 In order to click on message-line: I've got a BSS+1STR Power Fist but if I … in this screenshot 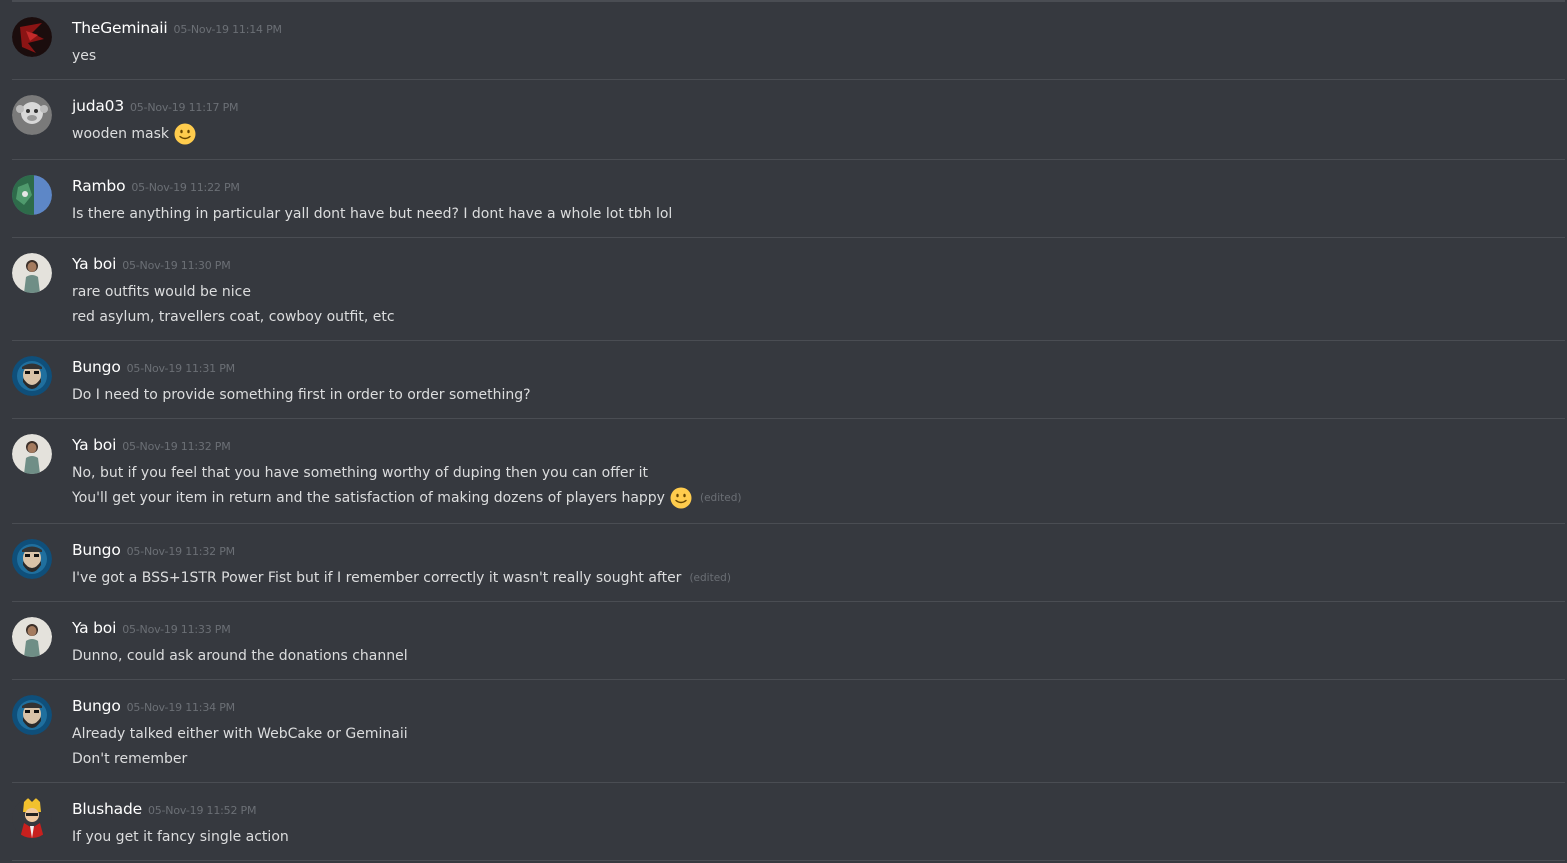, I will do `click(401, 577)`.